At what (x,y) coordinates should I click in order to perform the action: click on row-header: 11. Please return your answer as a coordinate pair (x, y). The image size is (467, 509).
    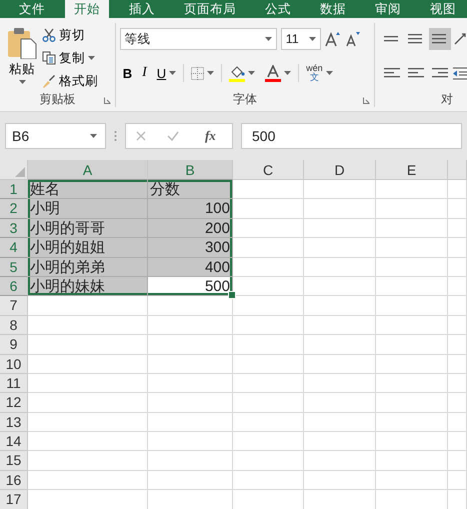
    Looking at the image, I should click on (14, 384).